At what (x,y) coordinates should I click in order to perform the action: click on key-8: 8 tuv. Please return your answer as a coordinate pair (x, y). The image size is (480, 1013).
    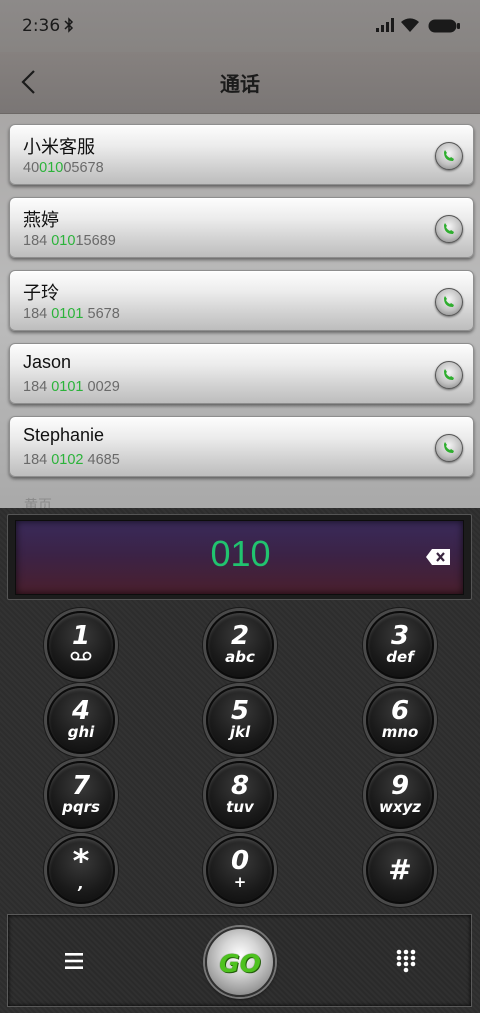
    Looking at the image, I should click on (240, 795).